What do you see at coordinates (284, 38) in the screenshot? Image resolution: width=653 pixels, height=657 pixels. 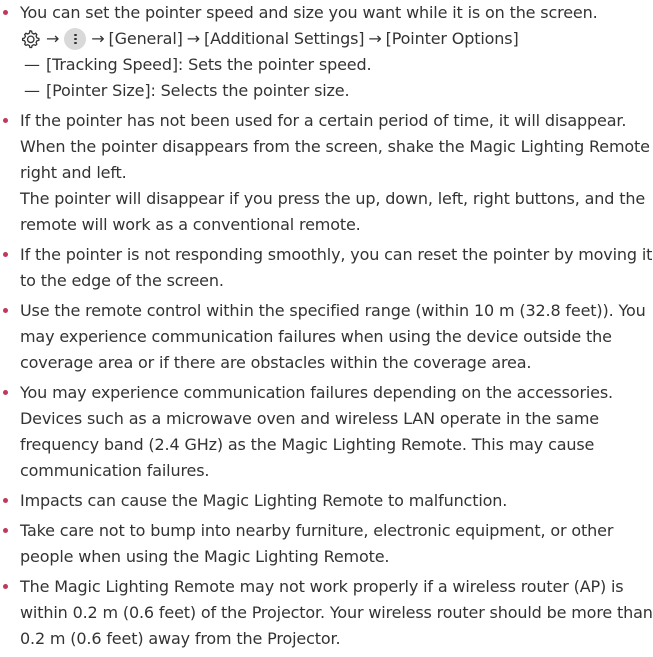 I see `menu-additional-settings: [Additional Settings]` at bounding box center [284, 38].